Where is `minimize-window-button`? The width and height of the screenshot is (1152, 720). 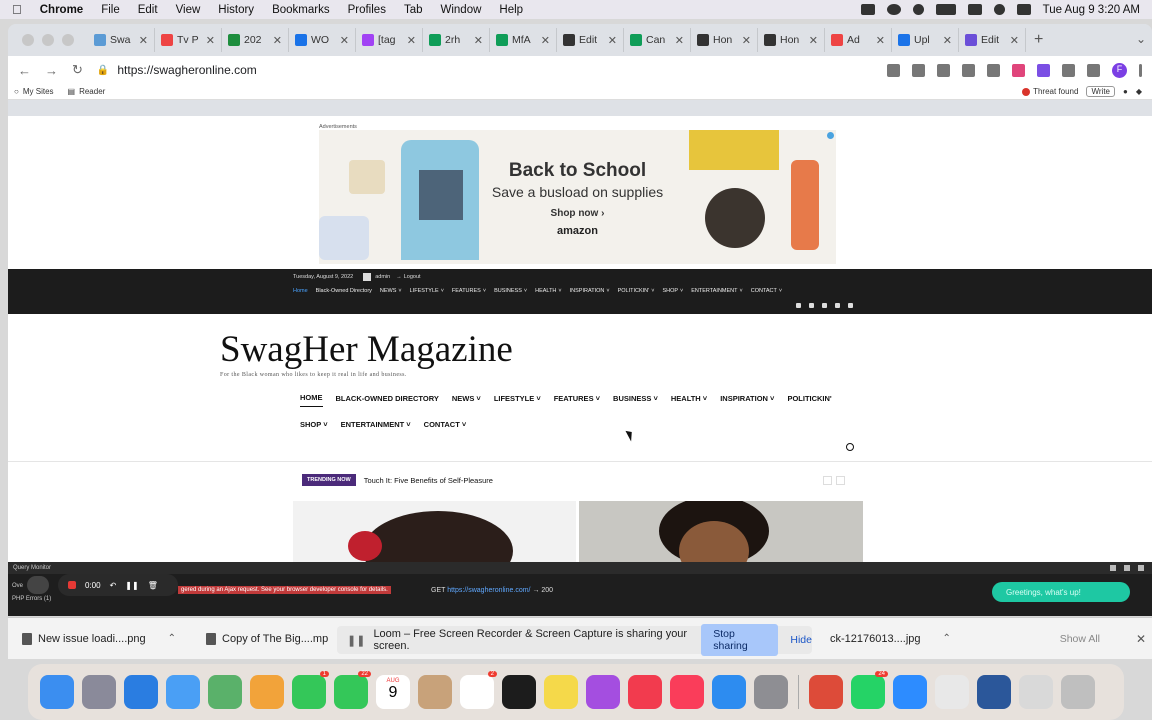 minimize-window-button is located at coordinates (48, 40).